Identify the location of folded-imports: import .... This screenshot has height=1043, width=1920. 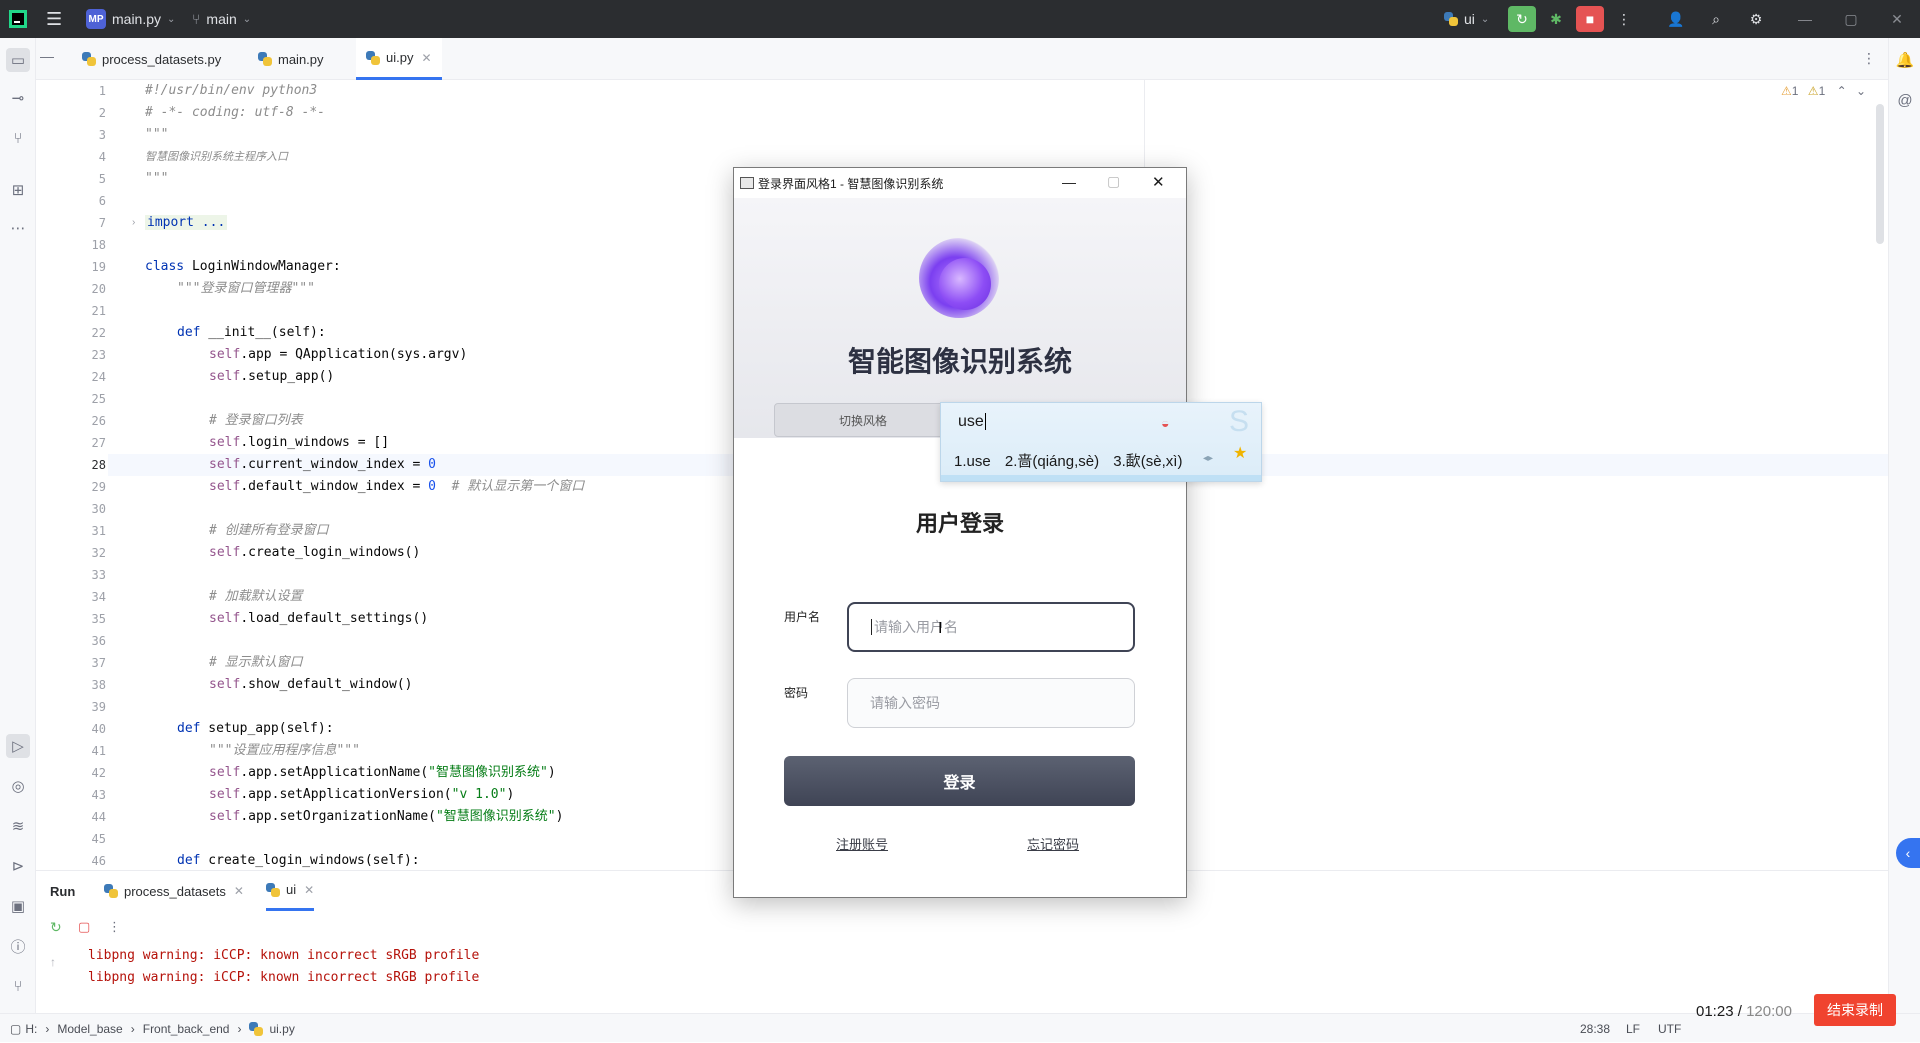
(186, 222).